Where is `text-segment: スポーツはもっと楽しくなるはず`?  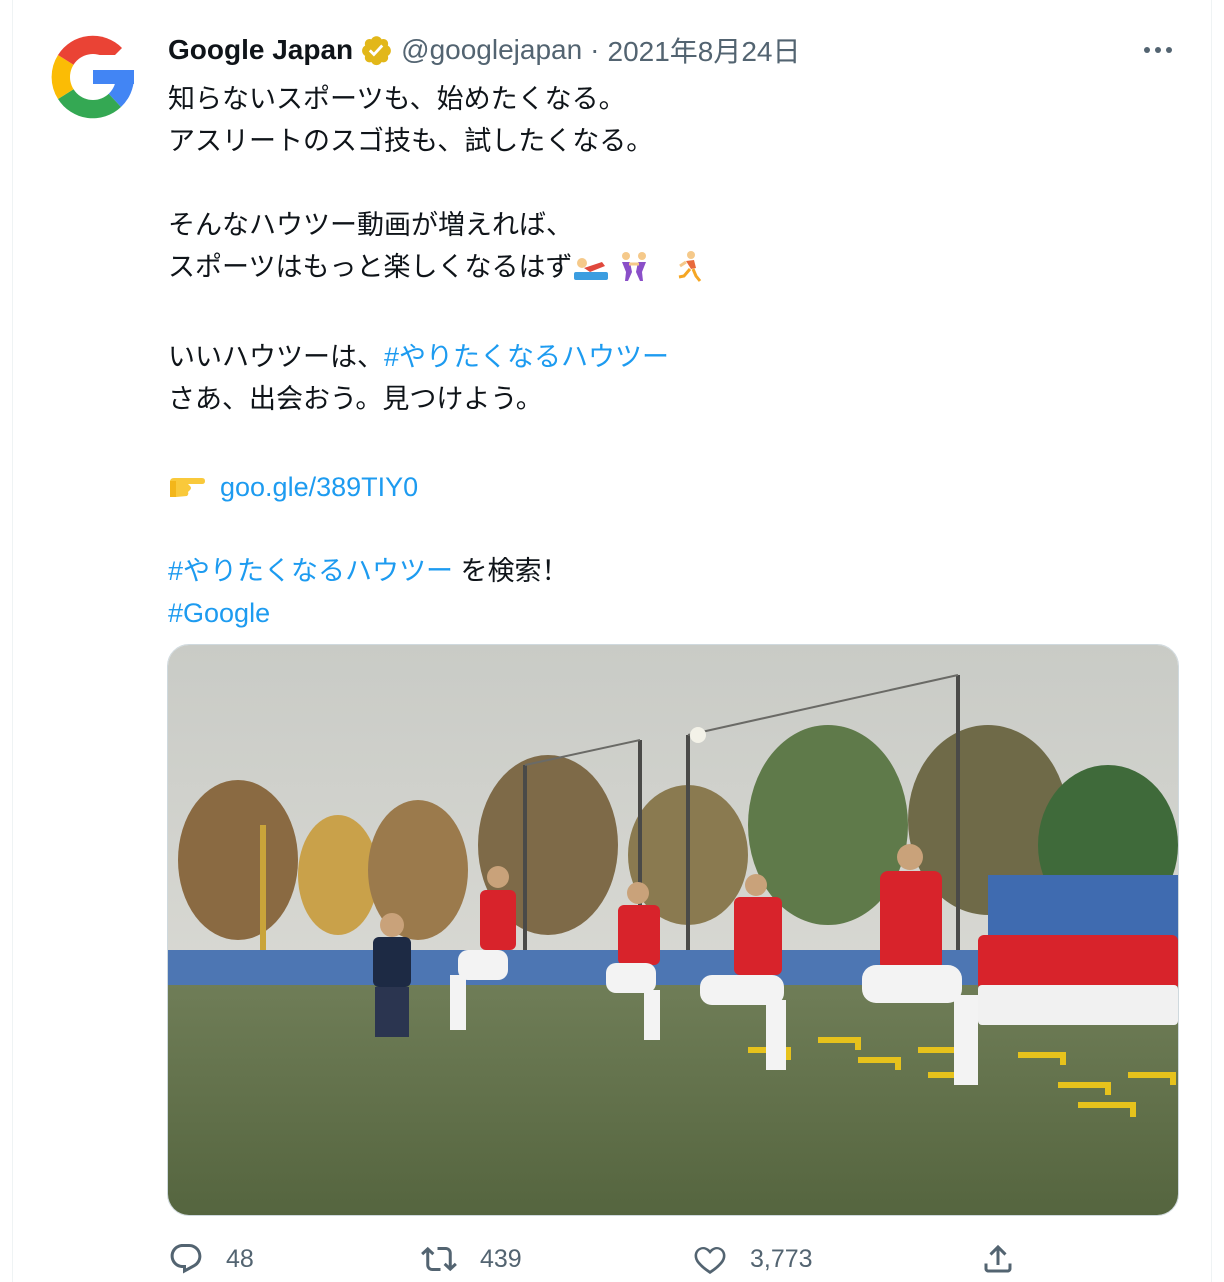
text-segment: スポーツはもっと楽しくなるはず is located at coordinates (370, 267).